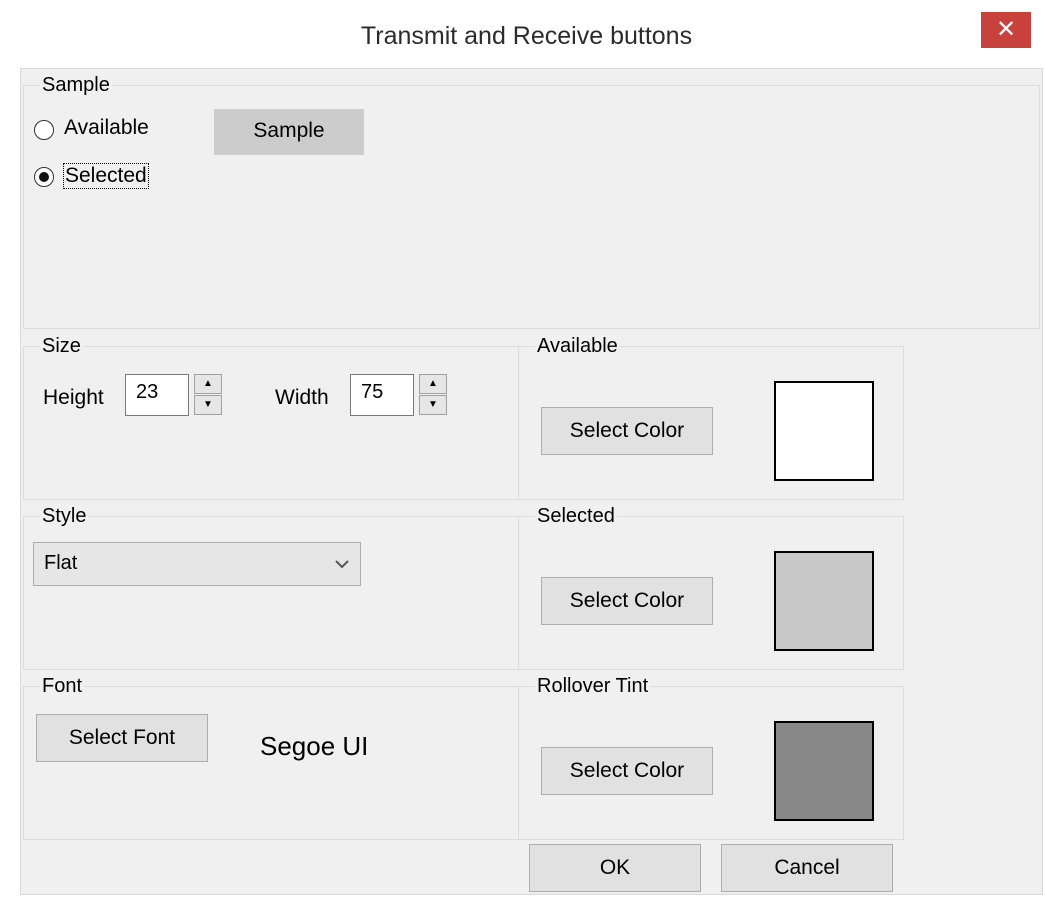  What do you see at coordinates (577, 346) in the screenshot?
I see `available-group-legend: Available` at bounding box center [577, 346].